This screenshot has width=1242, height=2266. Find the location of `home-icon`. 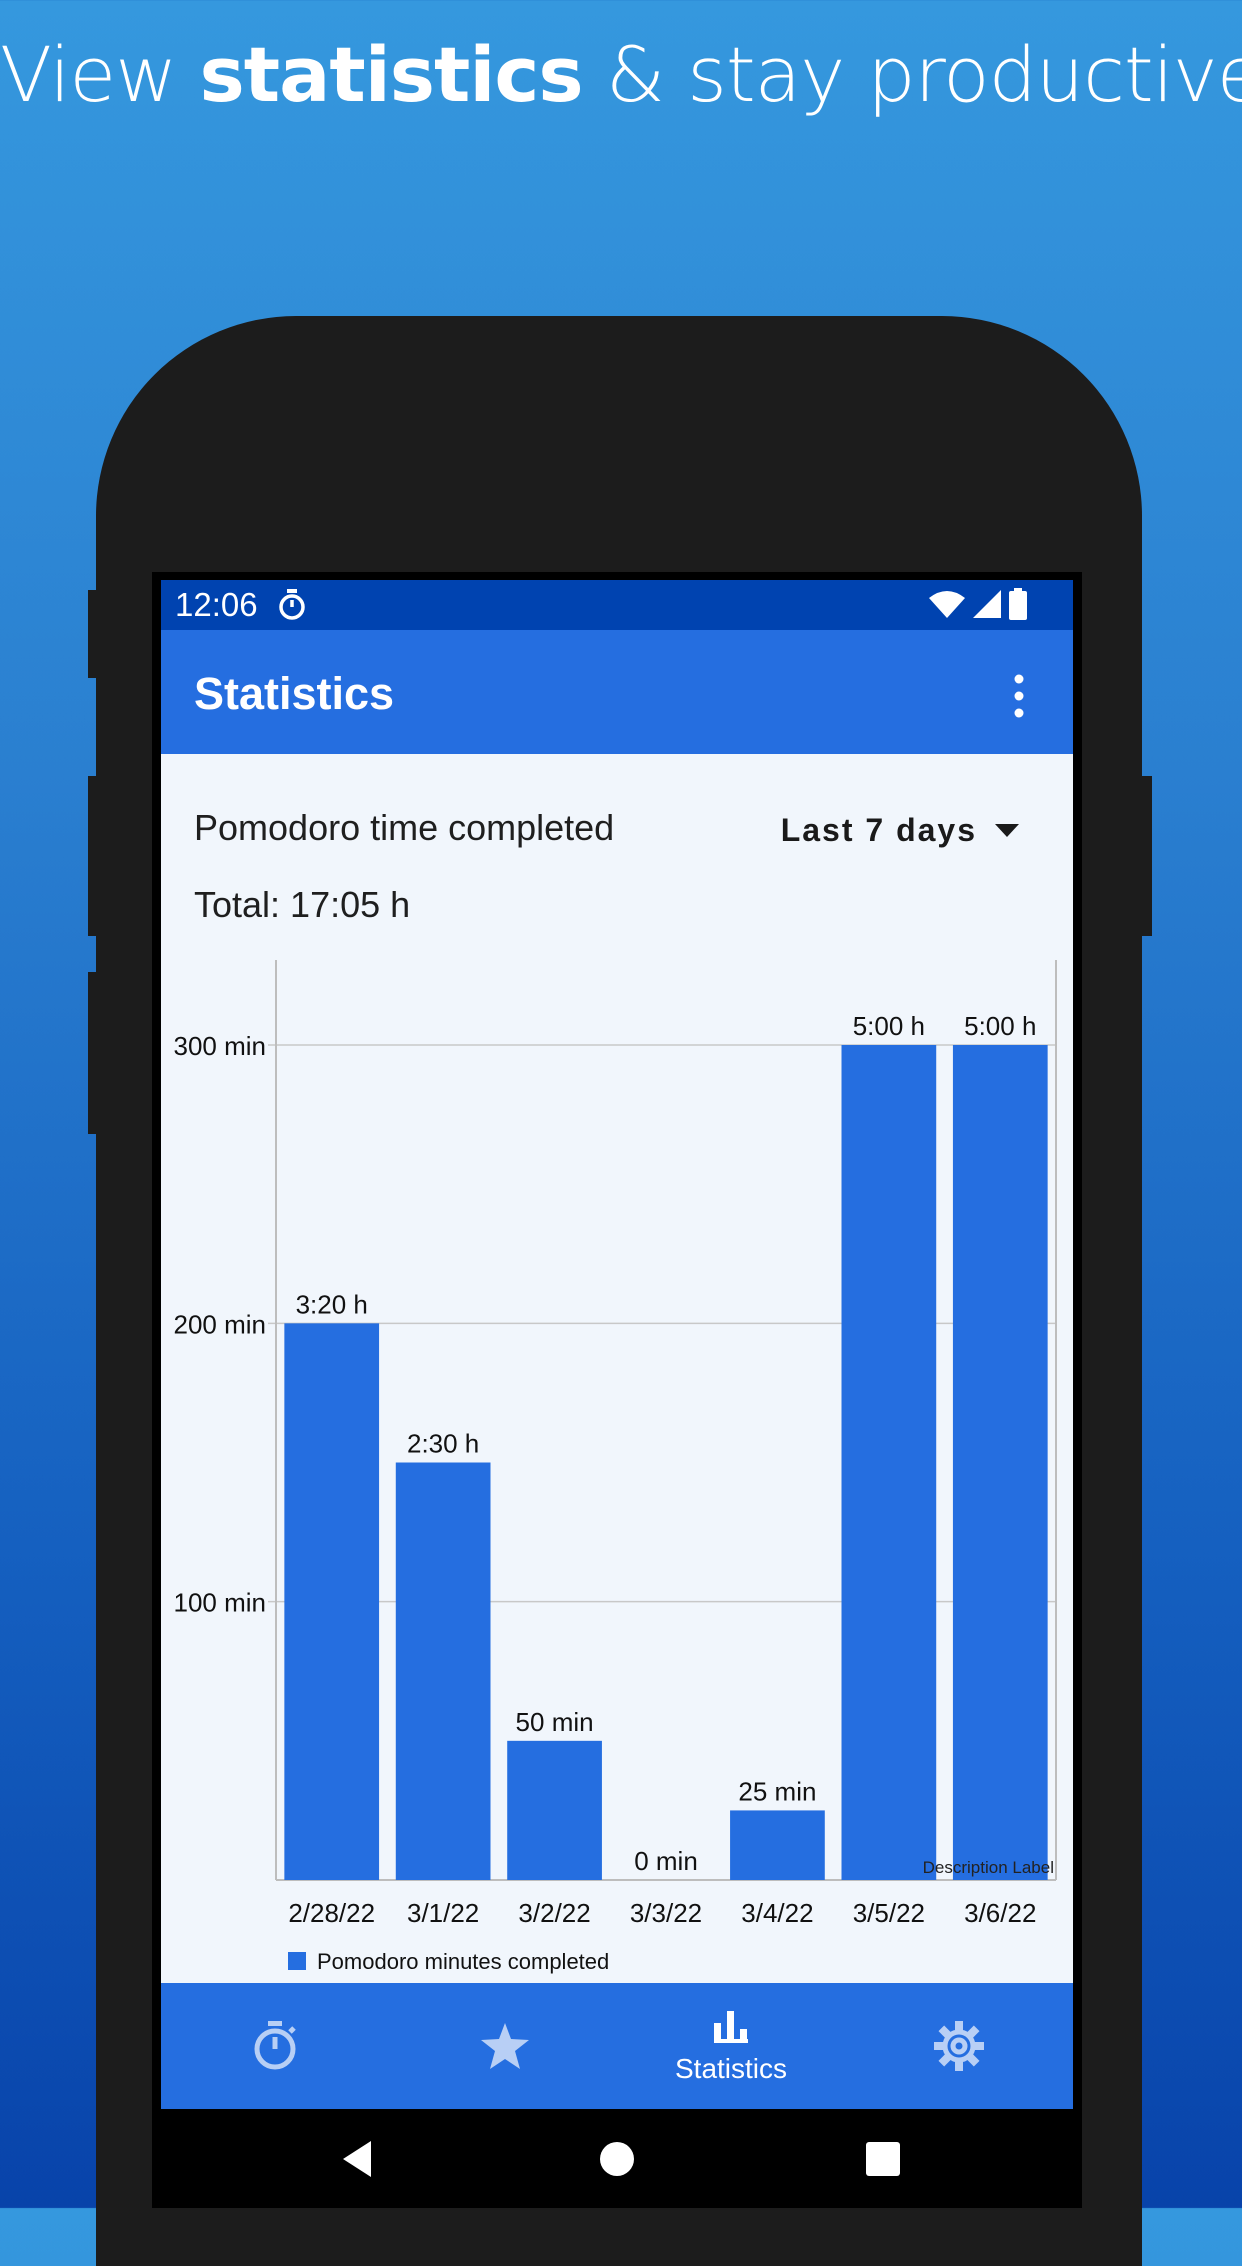

home-icon is located at coordinates (617, 2159).